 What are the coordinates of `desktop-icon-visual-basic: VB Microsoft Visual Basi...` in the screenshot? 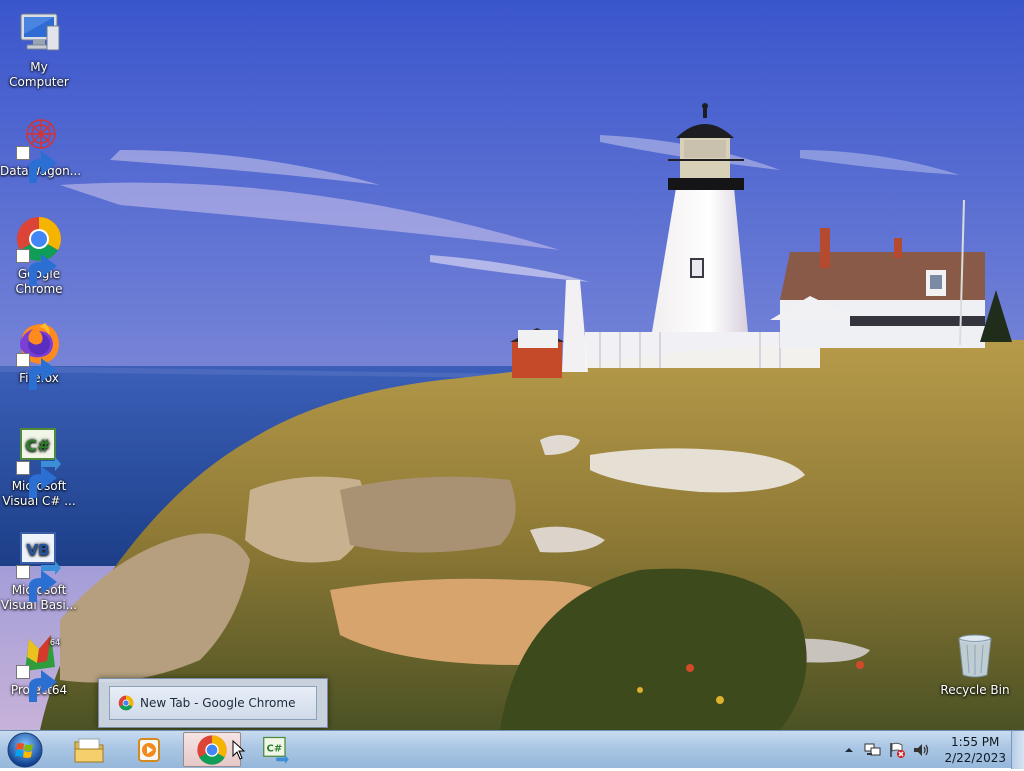 It's located at (39, 572).